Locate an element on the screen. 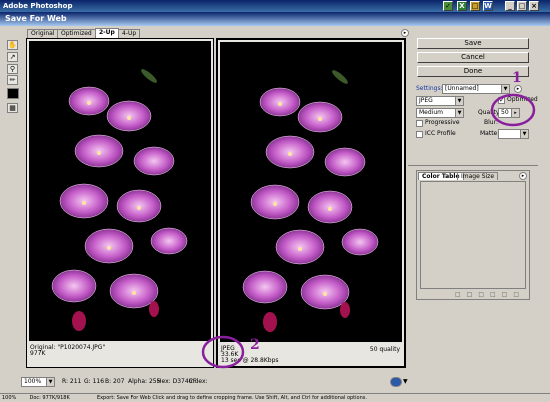  original-size: 977K is located at coordinates (38, 353).